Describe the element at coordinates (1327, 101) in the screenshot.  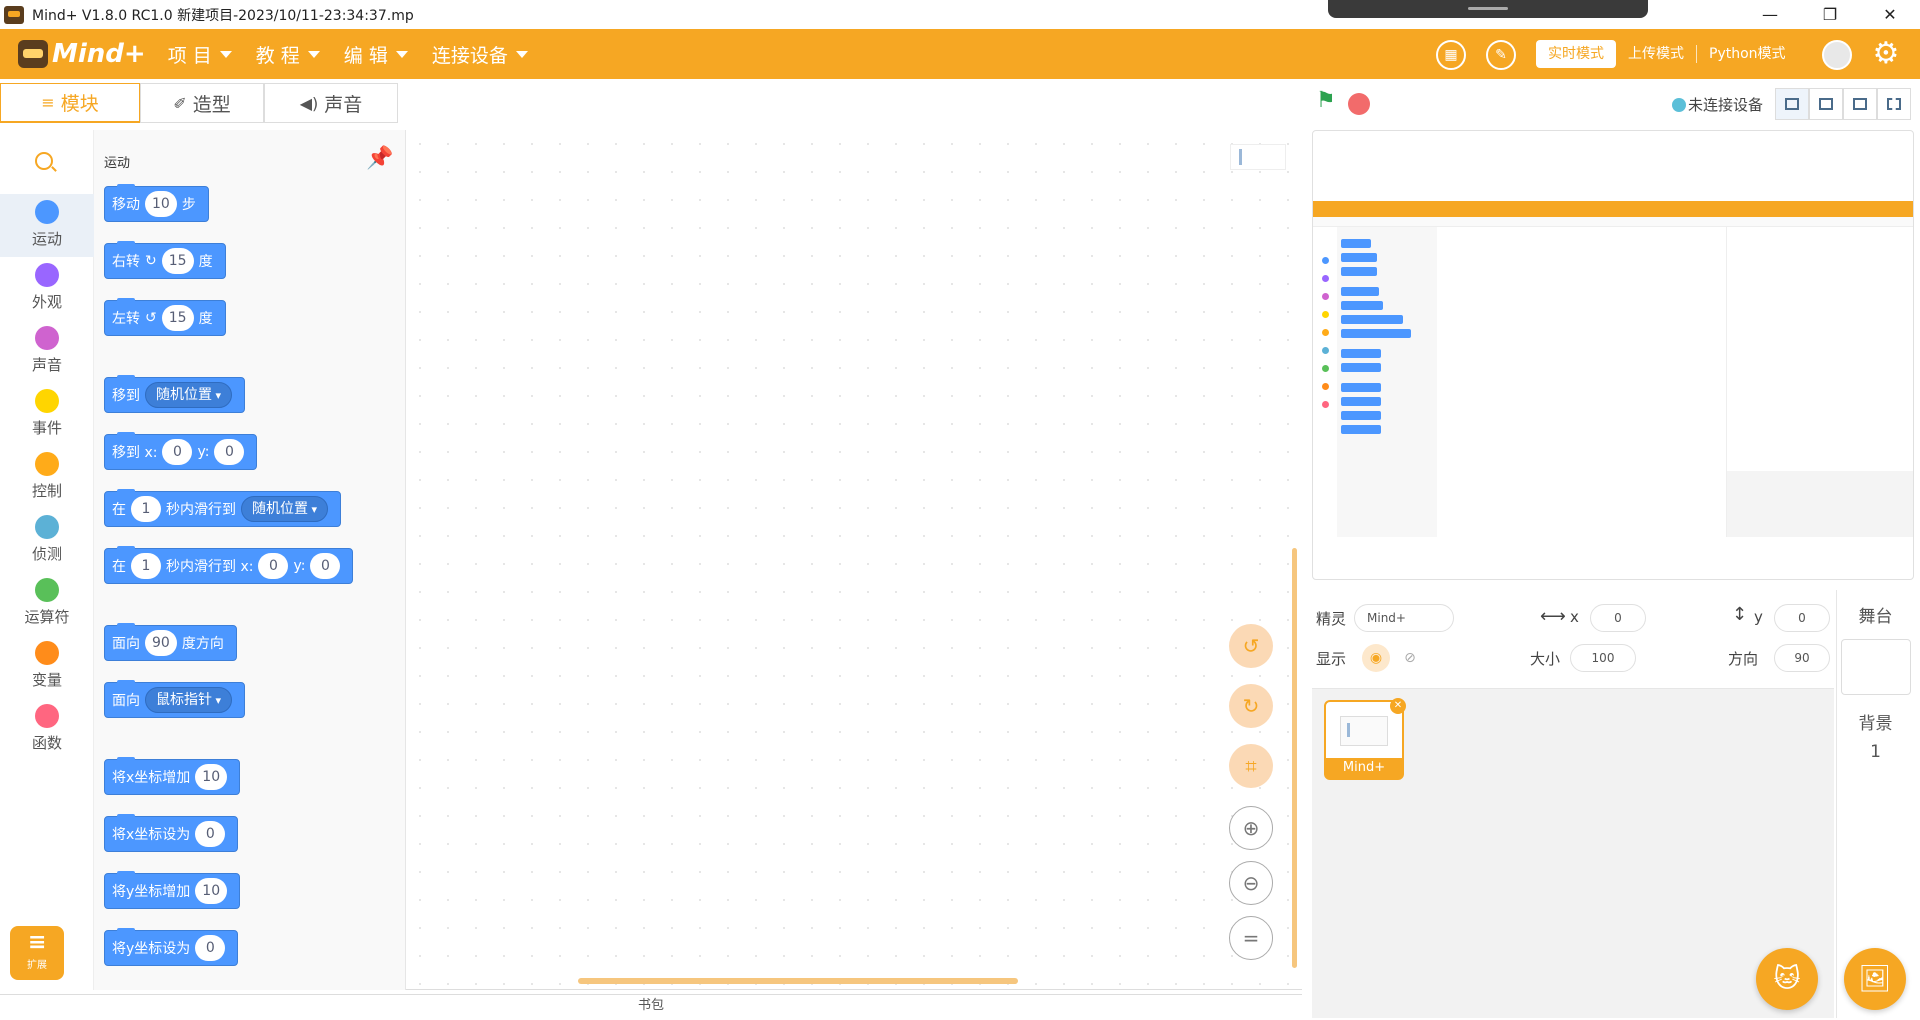
I see `green-flag-icon: ⚑` at that location.